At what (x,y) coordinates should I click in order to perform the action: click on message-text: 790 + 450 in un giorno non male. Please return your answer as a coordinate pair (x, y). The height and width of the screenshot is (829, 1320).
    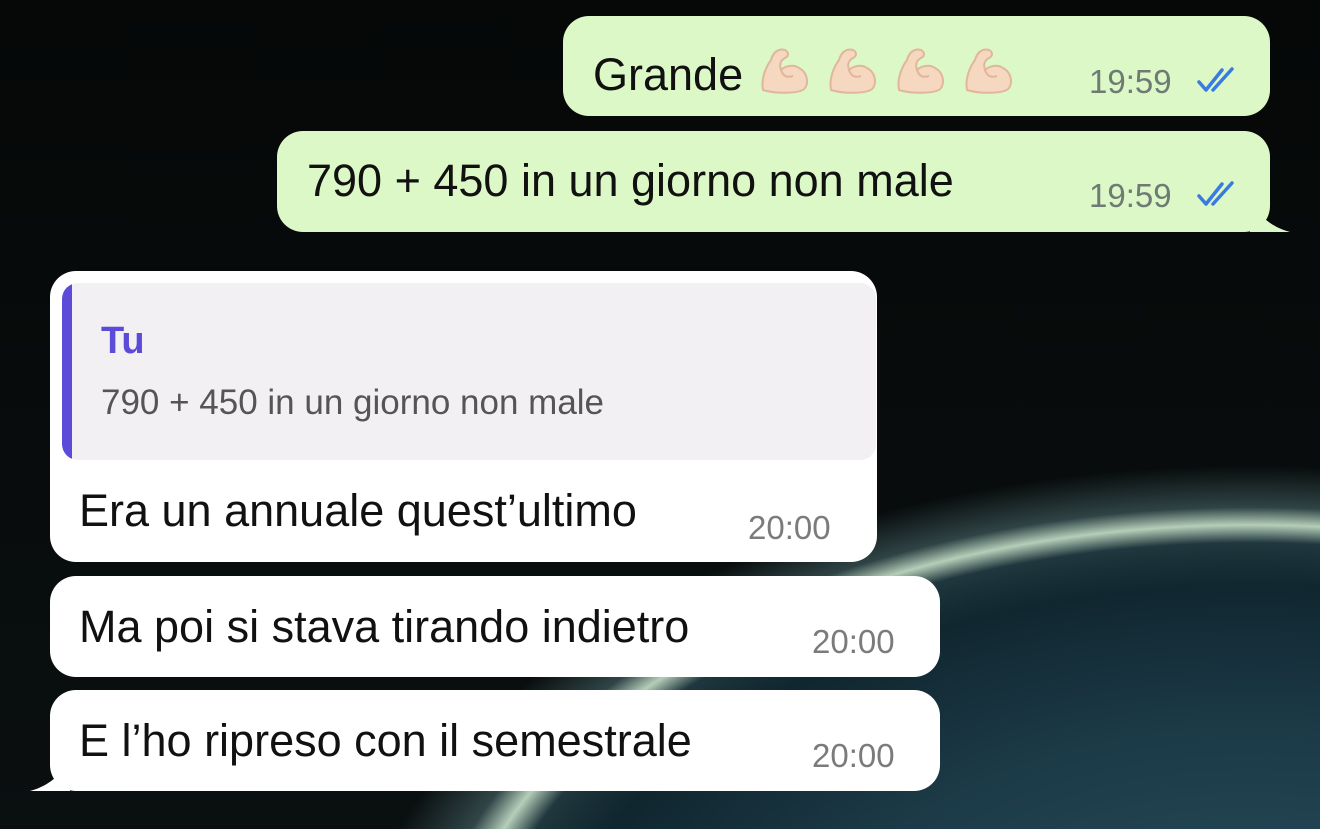
    Looking at the image, I should click on (630, 180).